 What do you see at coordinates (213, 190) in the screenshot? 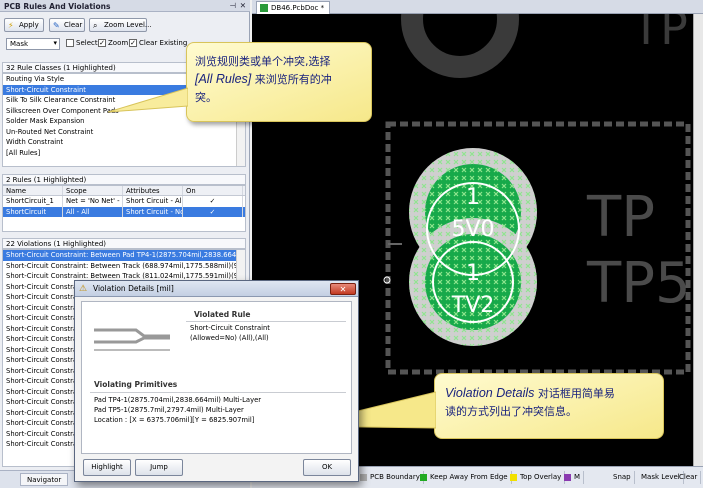
I see `column-header-on: On` at bounding box center [213, 190].